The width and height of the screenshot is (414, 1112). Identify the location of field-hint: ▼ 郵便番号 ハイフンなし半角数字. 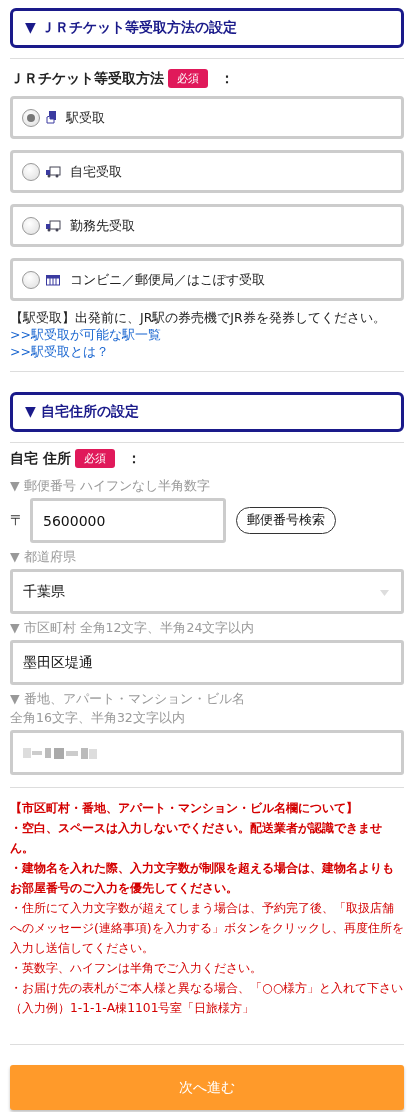
(110, 486).